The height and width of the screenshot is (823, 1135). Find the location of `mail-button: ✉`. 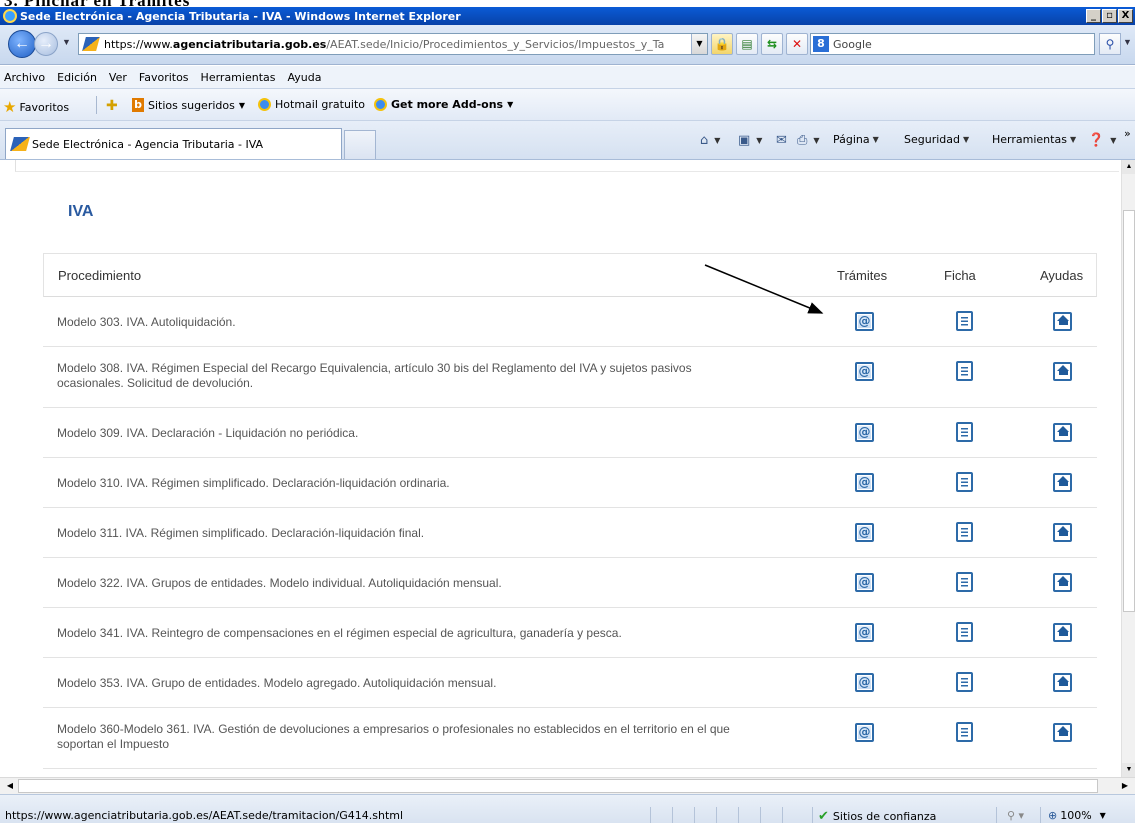

mail-button: ✉ is located at coordinates (783, 140).